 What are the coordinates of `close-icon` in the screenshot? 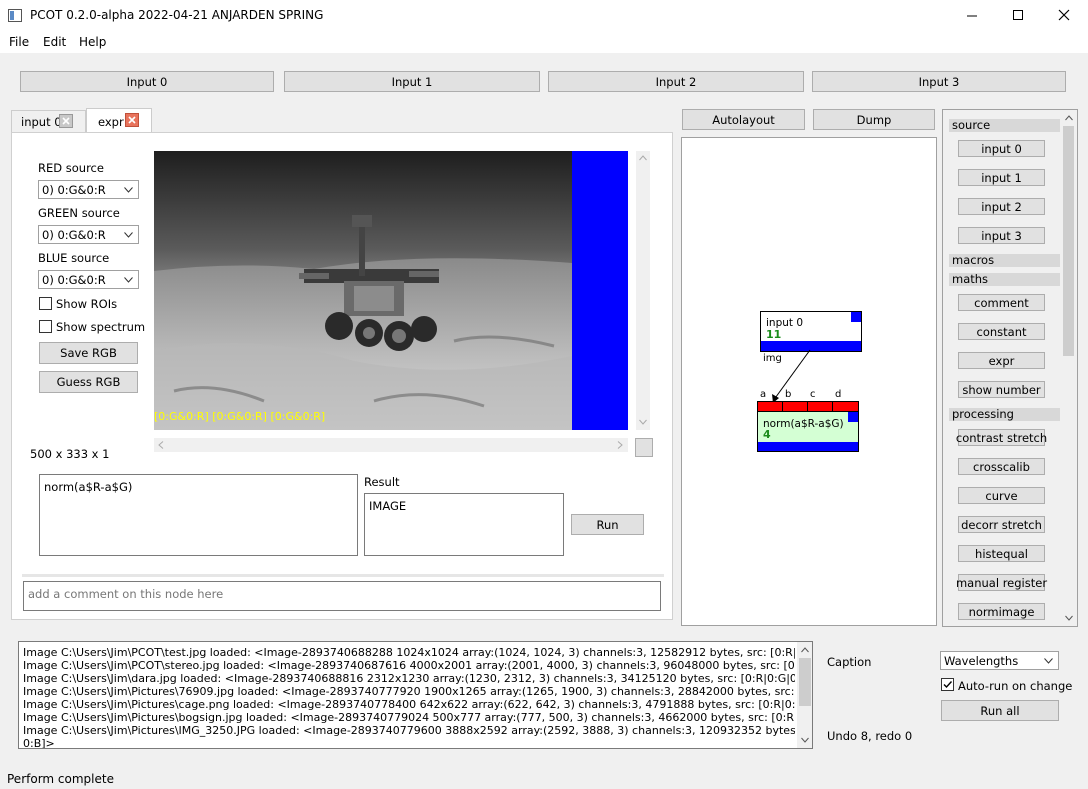 It's located at (1064, 15).